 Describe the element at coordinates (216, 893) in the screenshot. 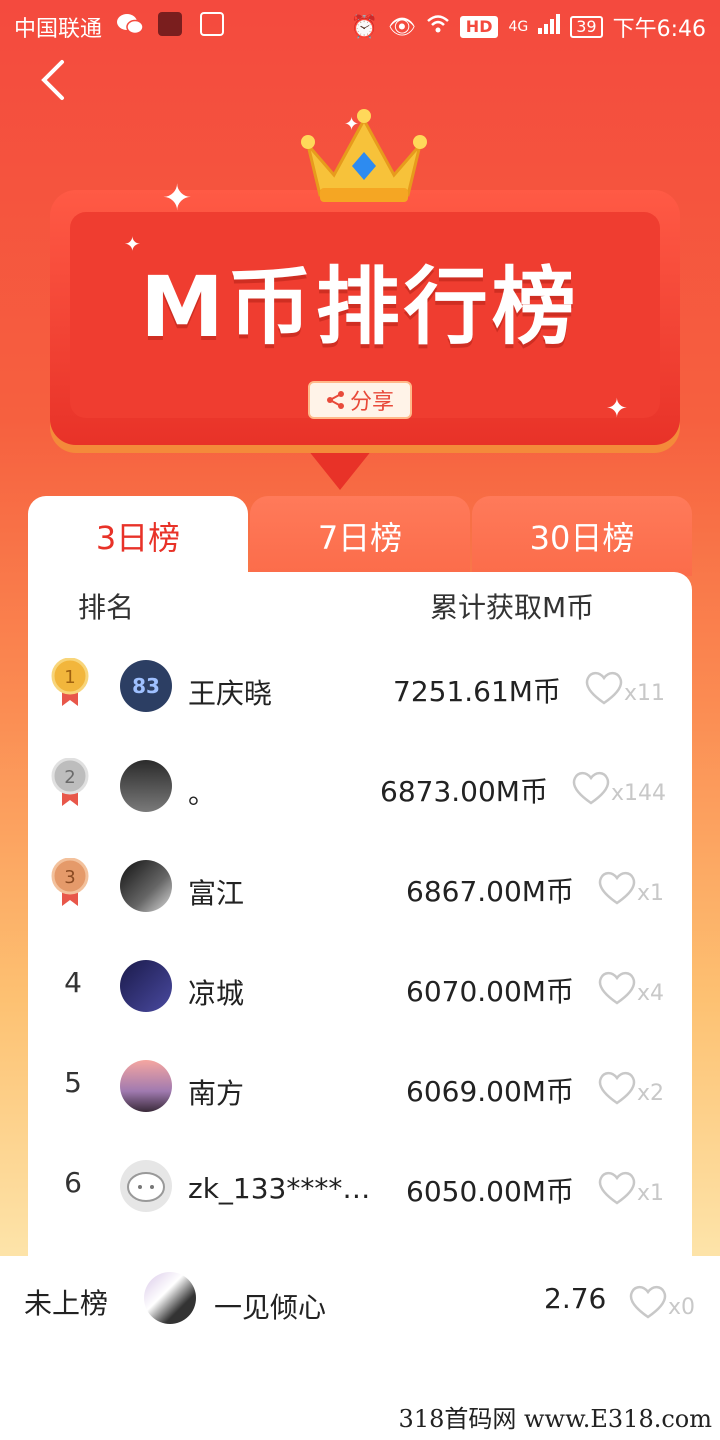

I see `user-name: 富江` at that location.